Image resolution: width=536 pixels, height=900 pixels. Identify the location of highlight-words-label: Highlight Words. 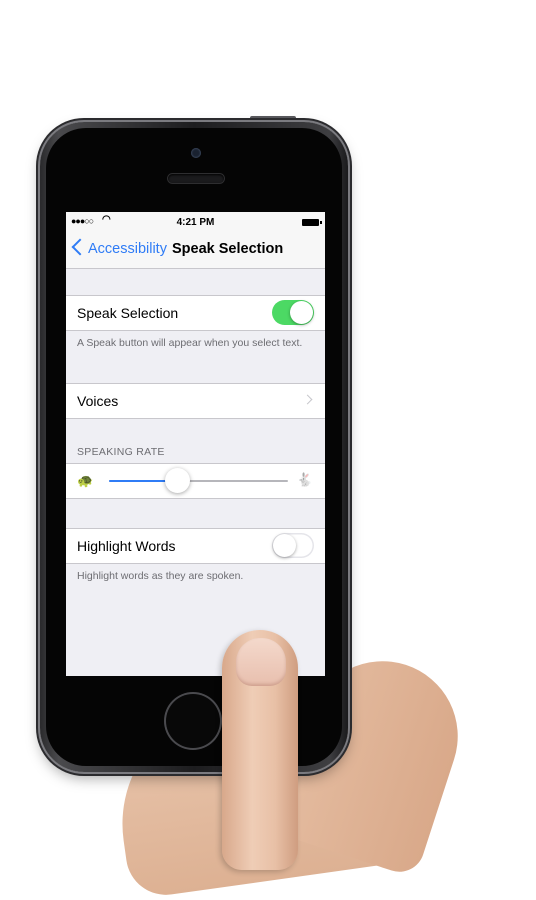
(126, 546).